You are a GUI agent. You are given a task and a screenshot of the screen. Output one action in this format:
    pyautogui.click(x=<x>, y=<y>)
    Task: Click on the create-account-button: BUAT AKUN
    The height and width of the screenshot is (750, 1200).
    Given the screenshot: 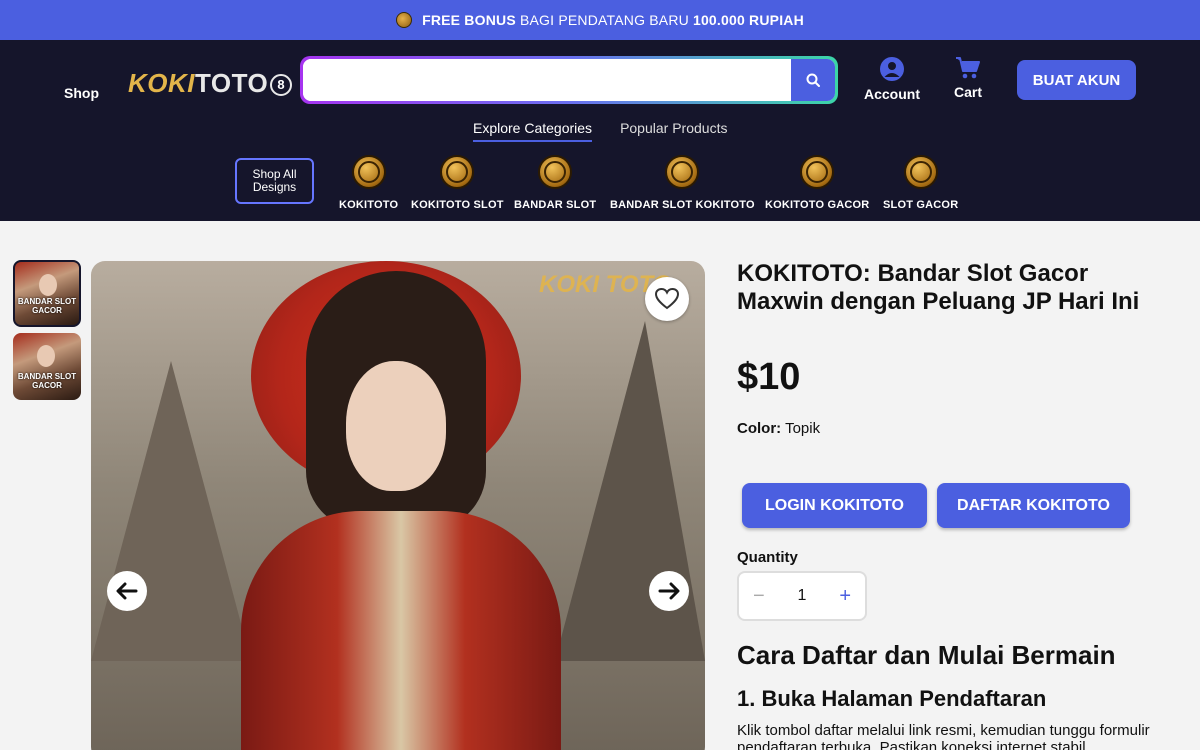 What is the action you would take?
    pyautogui.click(x=1076, y=80)
    